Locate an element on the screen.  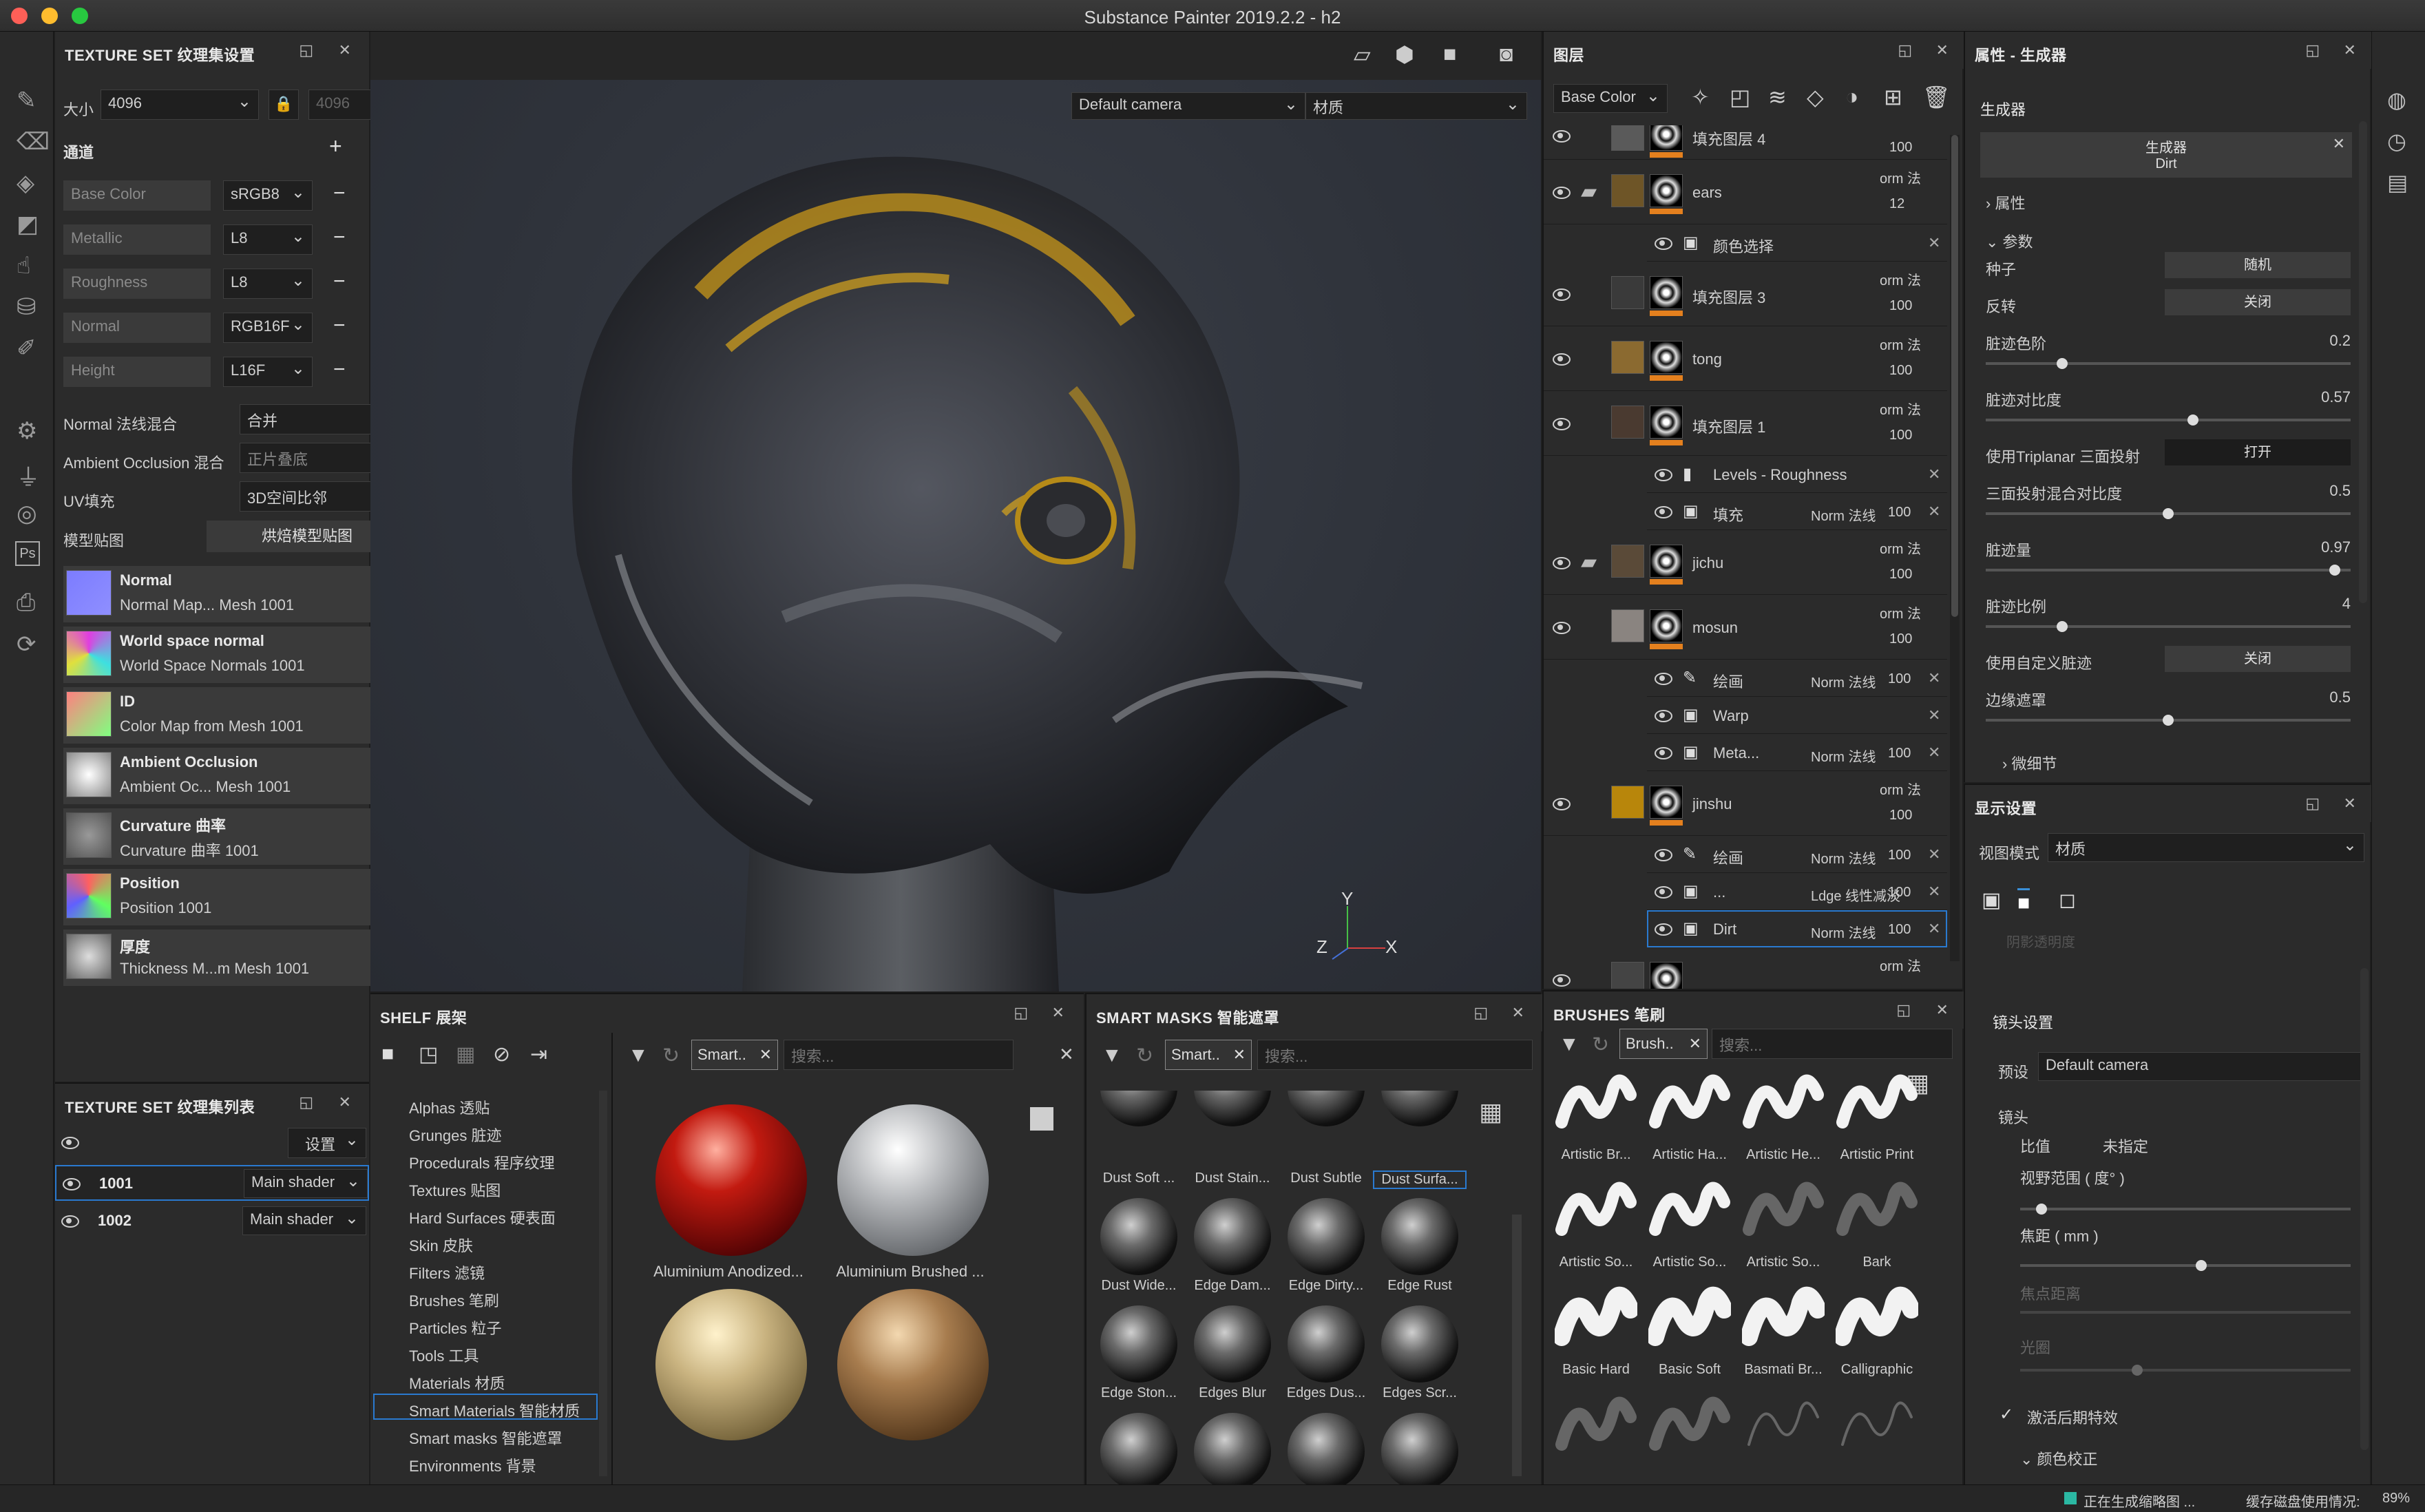
smart-mask-name: Edge Rust is located at coordinates (1420, 1286).